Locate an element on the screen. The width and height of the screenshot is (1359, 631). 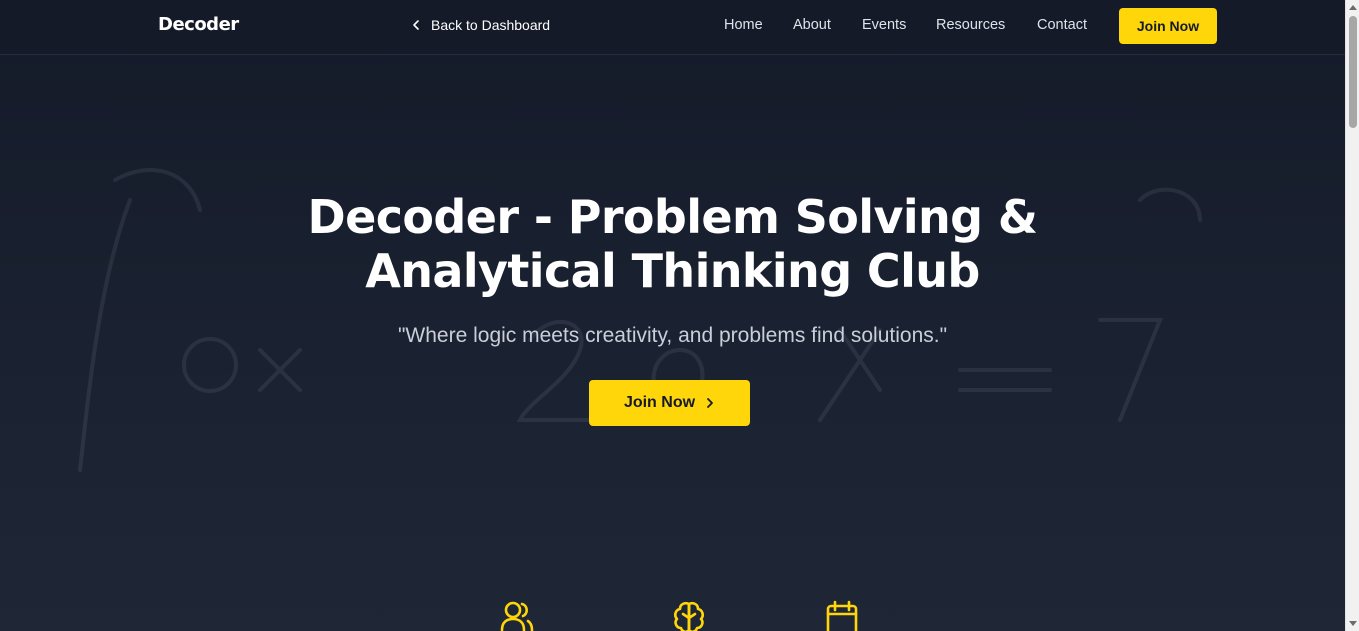
hero-join-now-button: Join Now is located at coordinates (669, 403).